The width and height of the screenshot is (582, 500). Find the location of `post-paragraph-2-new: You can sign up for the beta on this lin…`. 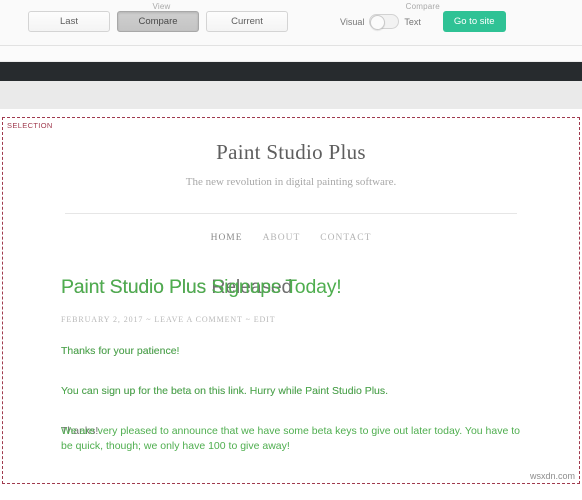

post-paragraph-2-new: You can sign up for the beta on this lin… is located at coordinates (225, 391).